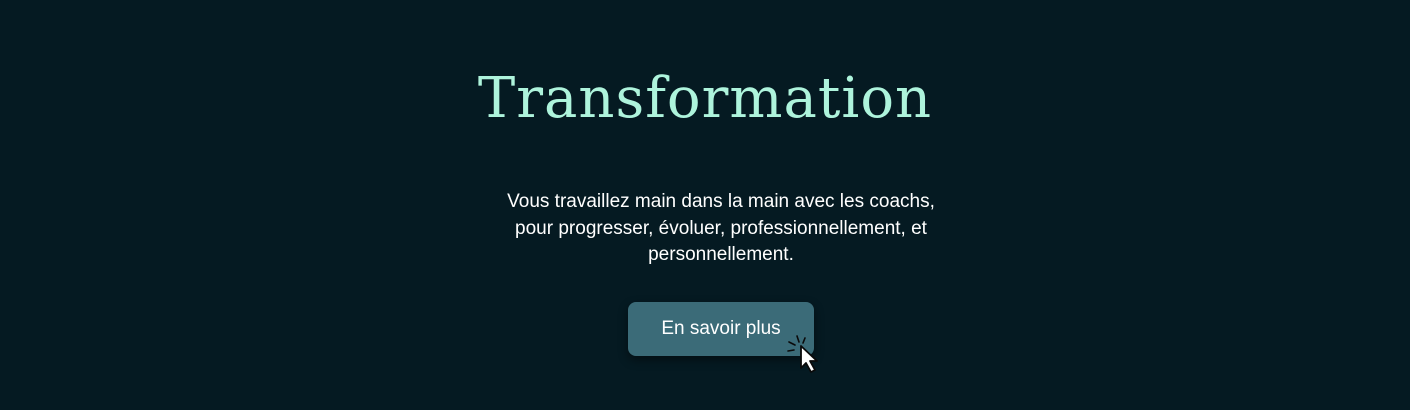 The width and height of the screenshot is (1410, 410). I want to click on hero-title: Transformation, so click(705, 98).